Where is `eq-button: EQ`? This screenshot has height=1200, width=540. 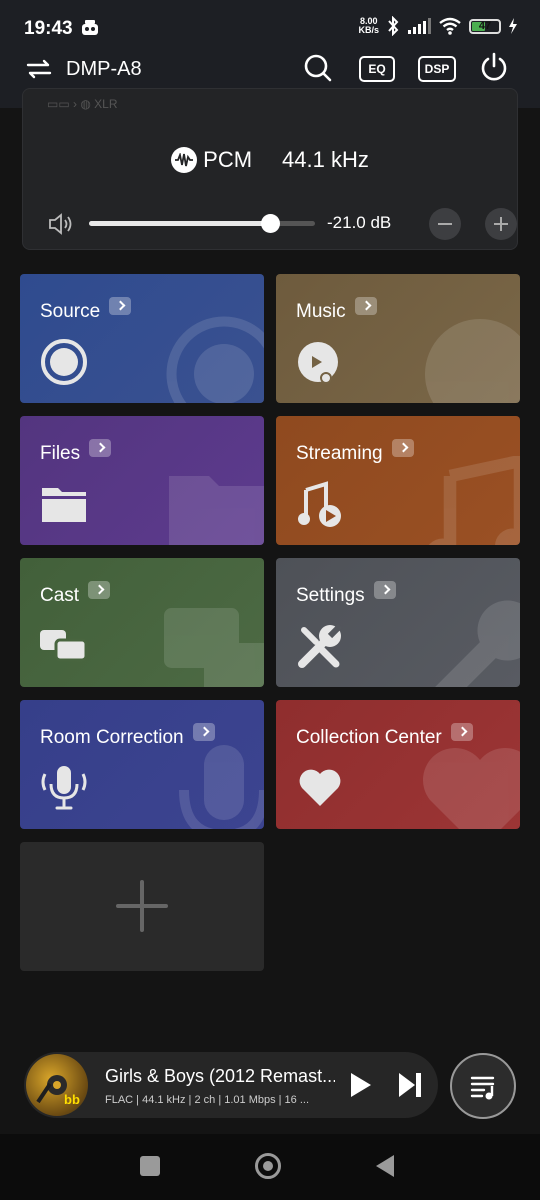
eq-button: EQ is located at coordinates (377, 69).